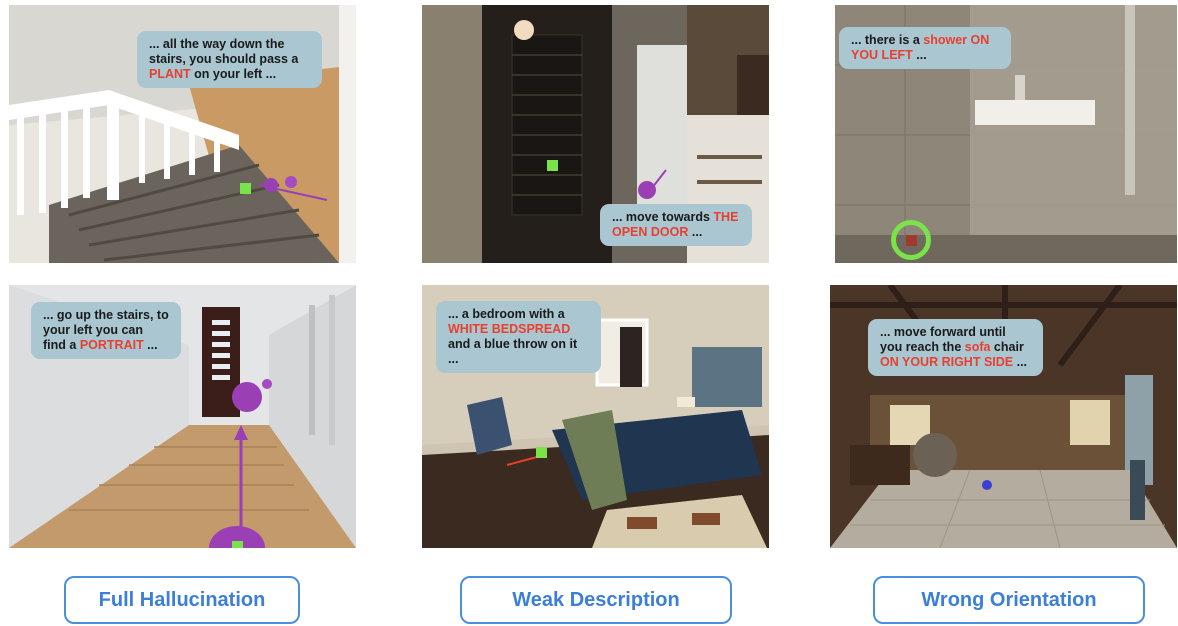 This screenshot has height=626, width=1178. Describe the element at coordinates (509, 329) in the screenshot. I see `caption-highlight: WHITE BEDSPREAD` at that location.